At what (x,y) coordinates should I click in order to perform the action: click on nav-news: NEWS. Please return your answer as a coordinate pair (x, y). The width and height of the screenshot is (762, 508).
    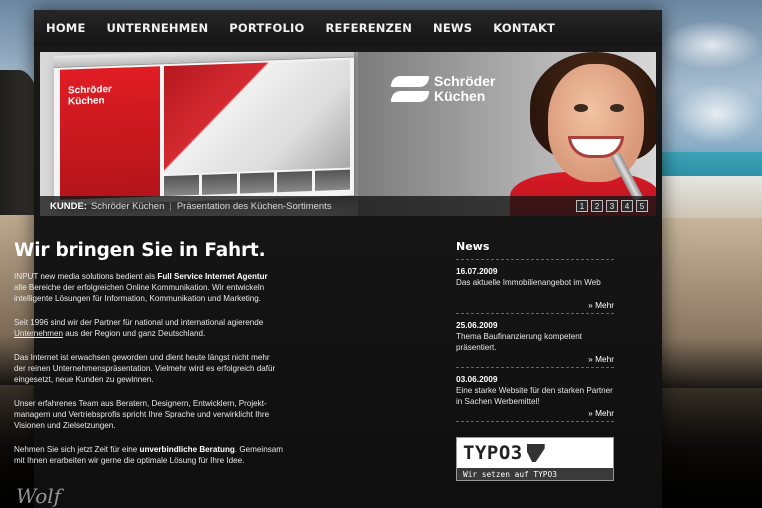
    Looking at the image, I should click on (452, 28).